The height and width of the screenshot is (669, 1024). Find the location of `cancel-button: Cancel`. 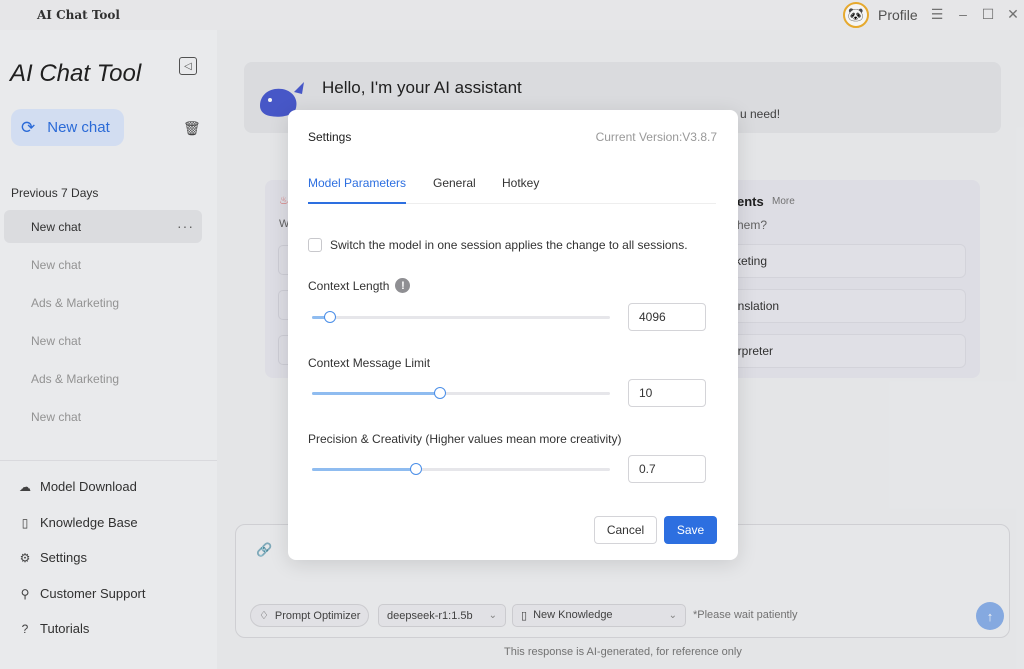

cancel-button: Cancel is located at coordinates (625, 530).